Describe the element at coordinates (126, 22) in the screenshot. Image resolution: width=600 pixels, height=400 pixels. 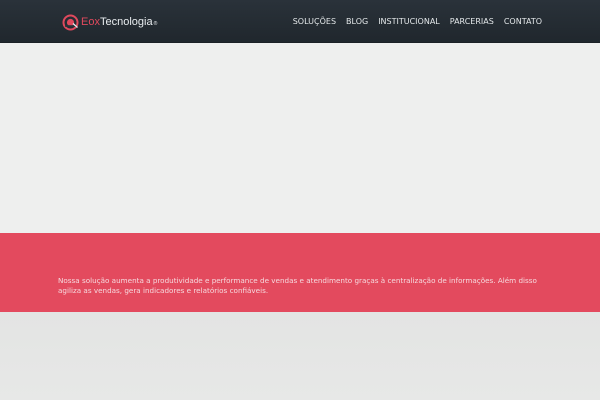
I see `logo-brand-suffix: Tecnologia` at that location.